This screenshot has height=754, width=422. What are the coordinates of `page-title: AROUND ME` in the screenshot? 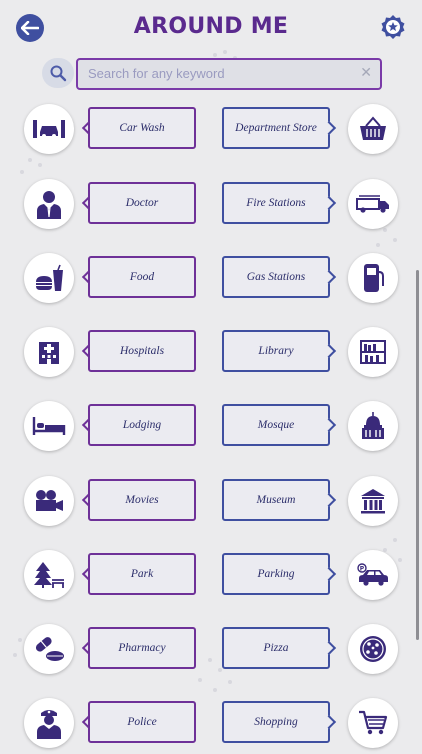 It's located at (211, 26).